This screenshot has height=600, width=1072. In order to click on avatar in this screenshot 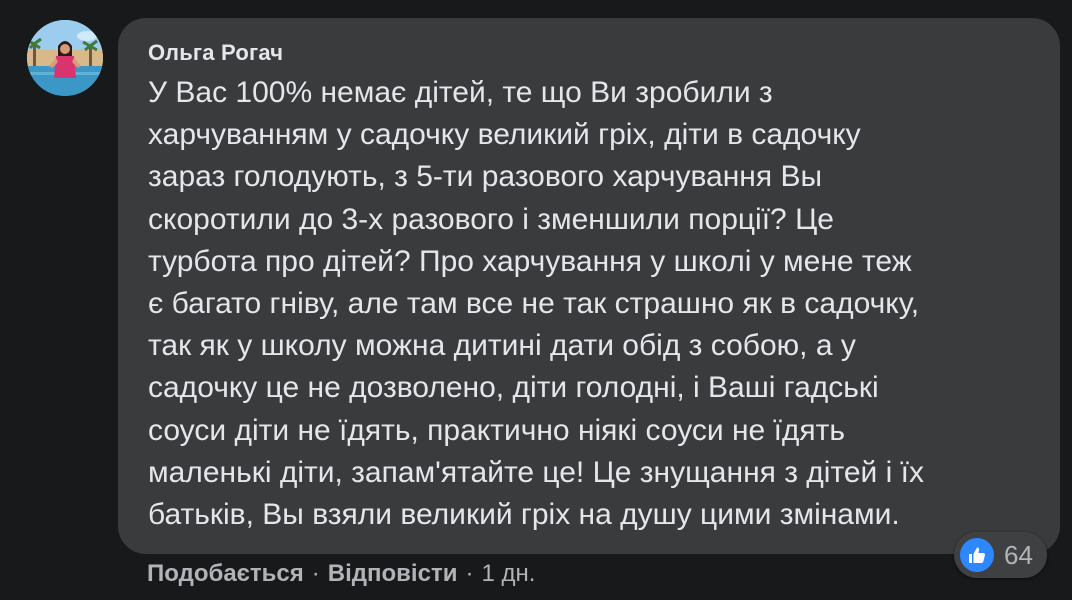, I will do `click(65, 58)`.